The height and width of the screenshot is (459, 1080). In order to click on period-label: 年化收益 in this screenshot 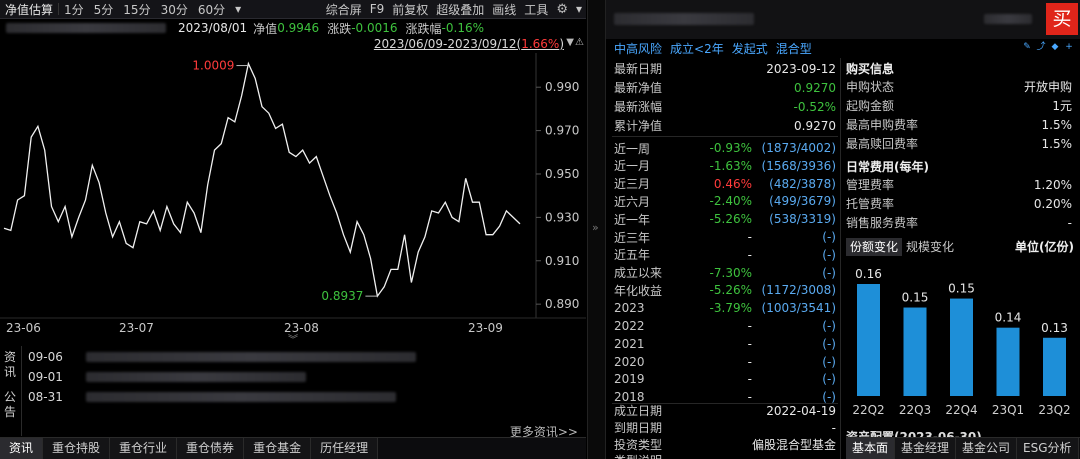, I will do `click(638, 290)`.